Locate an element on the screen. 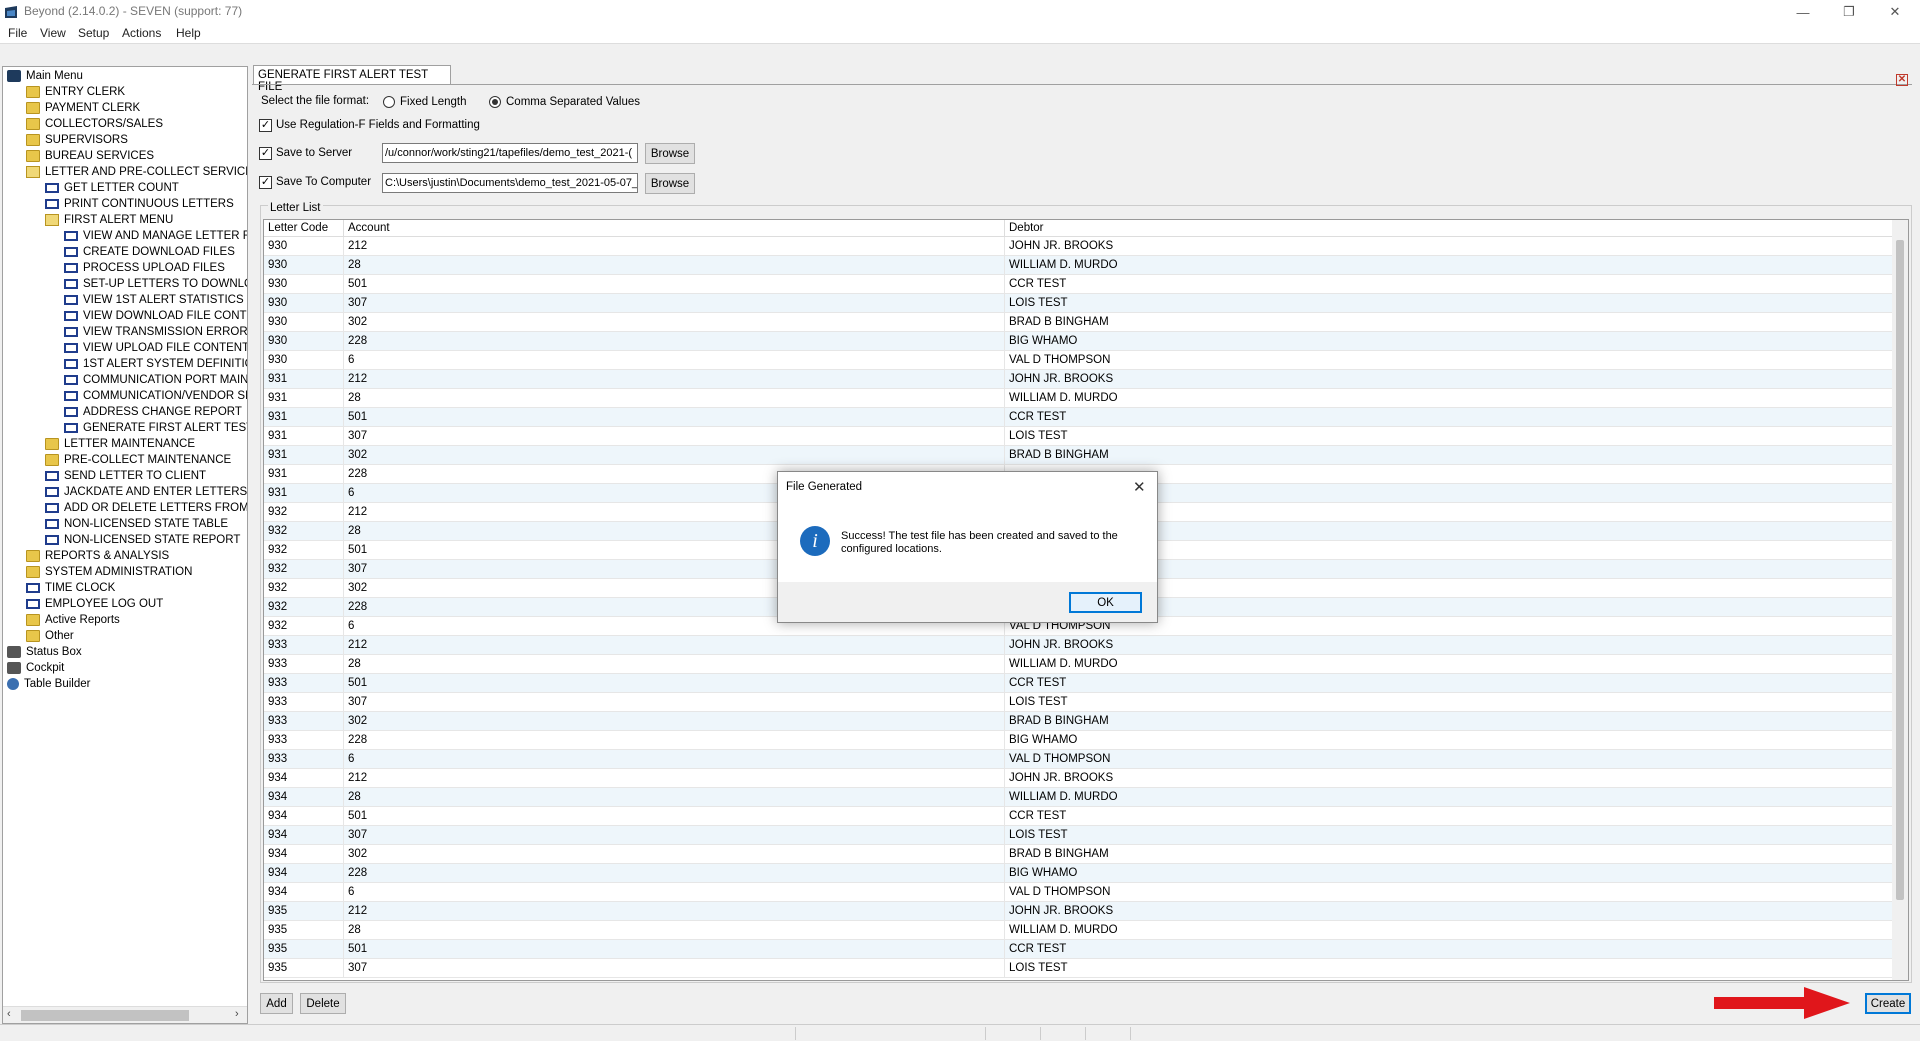  tree-item-first-alert-menu: FIRST ALERT MENU is located at coordinates (109, 220).